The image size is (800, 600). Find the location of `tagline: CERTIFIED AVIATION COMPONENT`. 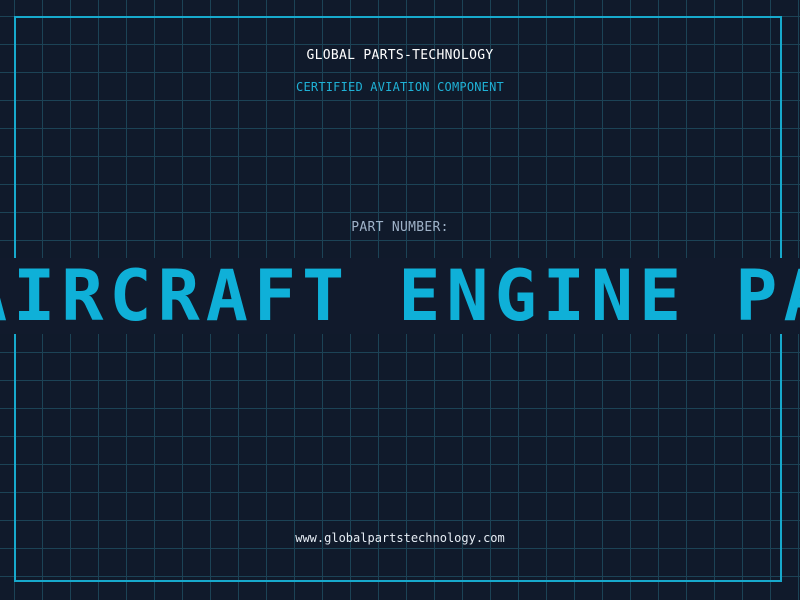

tagline: CERTIFIED AVIATION COMPONENT is located at coordinates (400, 87).